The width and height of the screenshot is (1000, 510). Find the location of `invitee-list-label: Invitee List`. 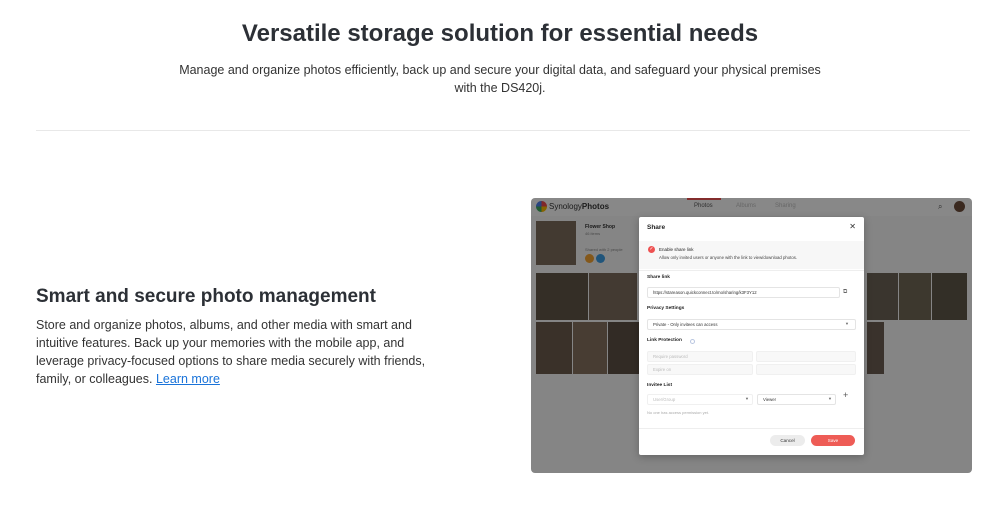

invitee-list-label: Invitee List is located at coordinates (660, 385).